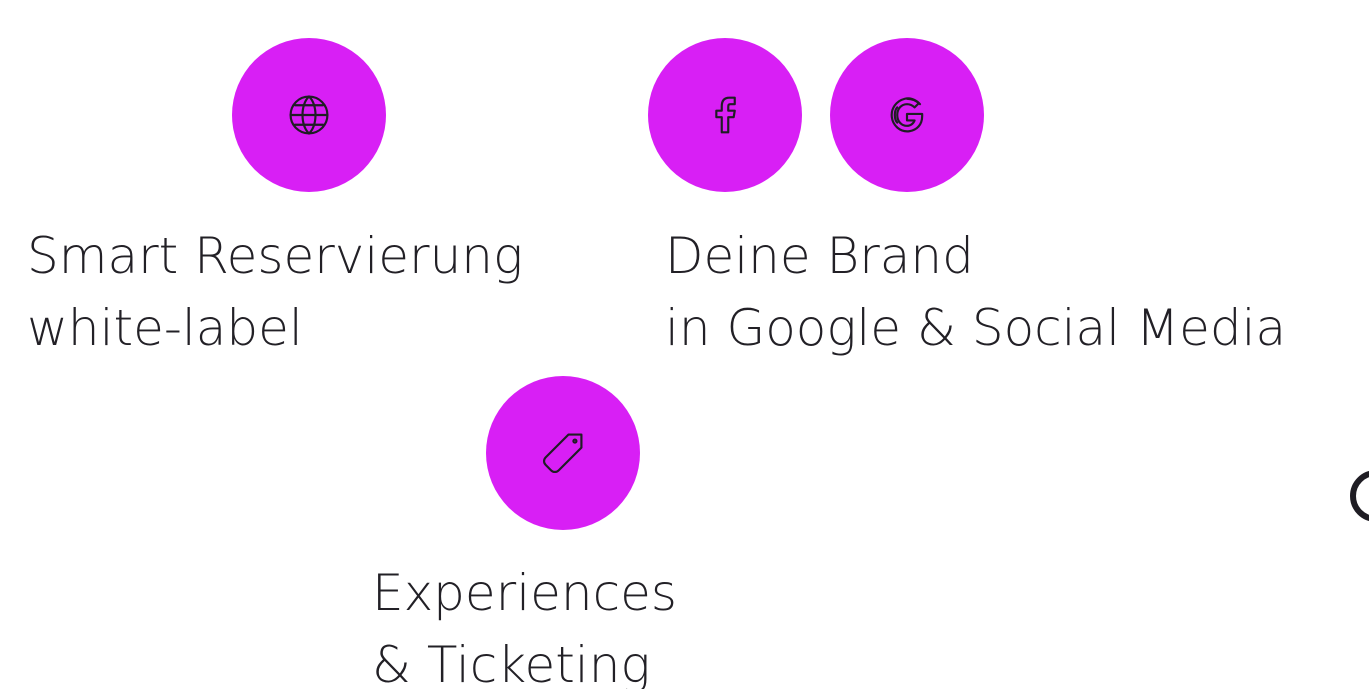 The image size is (1369, 689). What do you see at coordinates (511, 662) in the screenshot?
I see `feature-title-line: & Ticketing` at bounding box center [511, 662].